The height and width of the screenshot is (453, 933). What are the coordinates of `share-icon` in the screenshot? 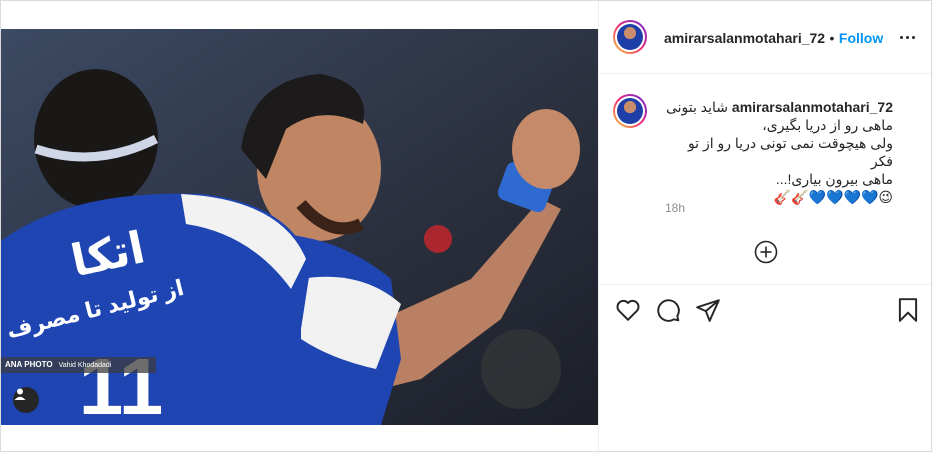 It's located at (708, 310).